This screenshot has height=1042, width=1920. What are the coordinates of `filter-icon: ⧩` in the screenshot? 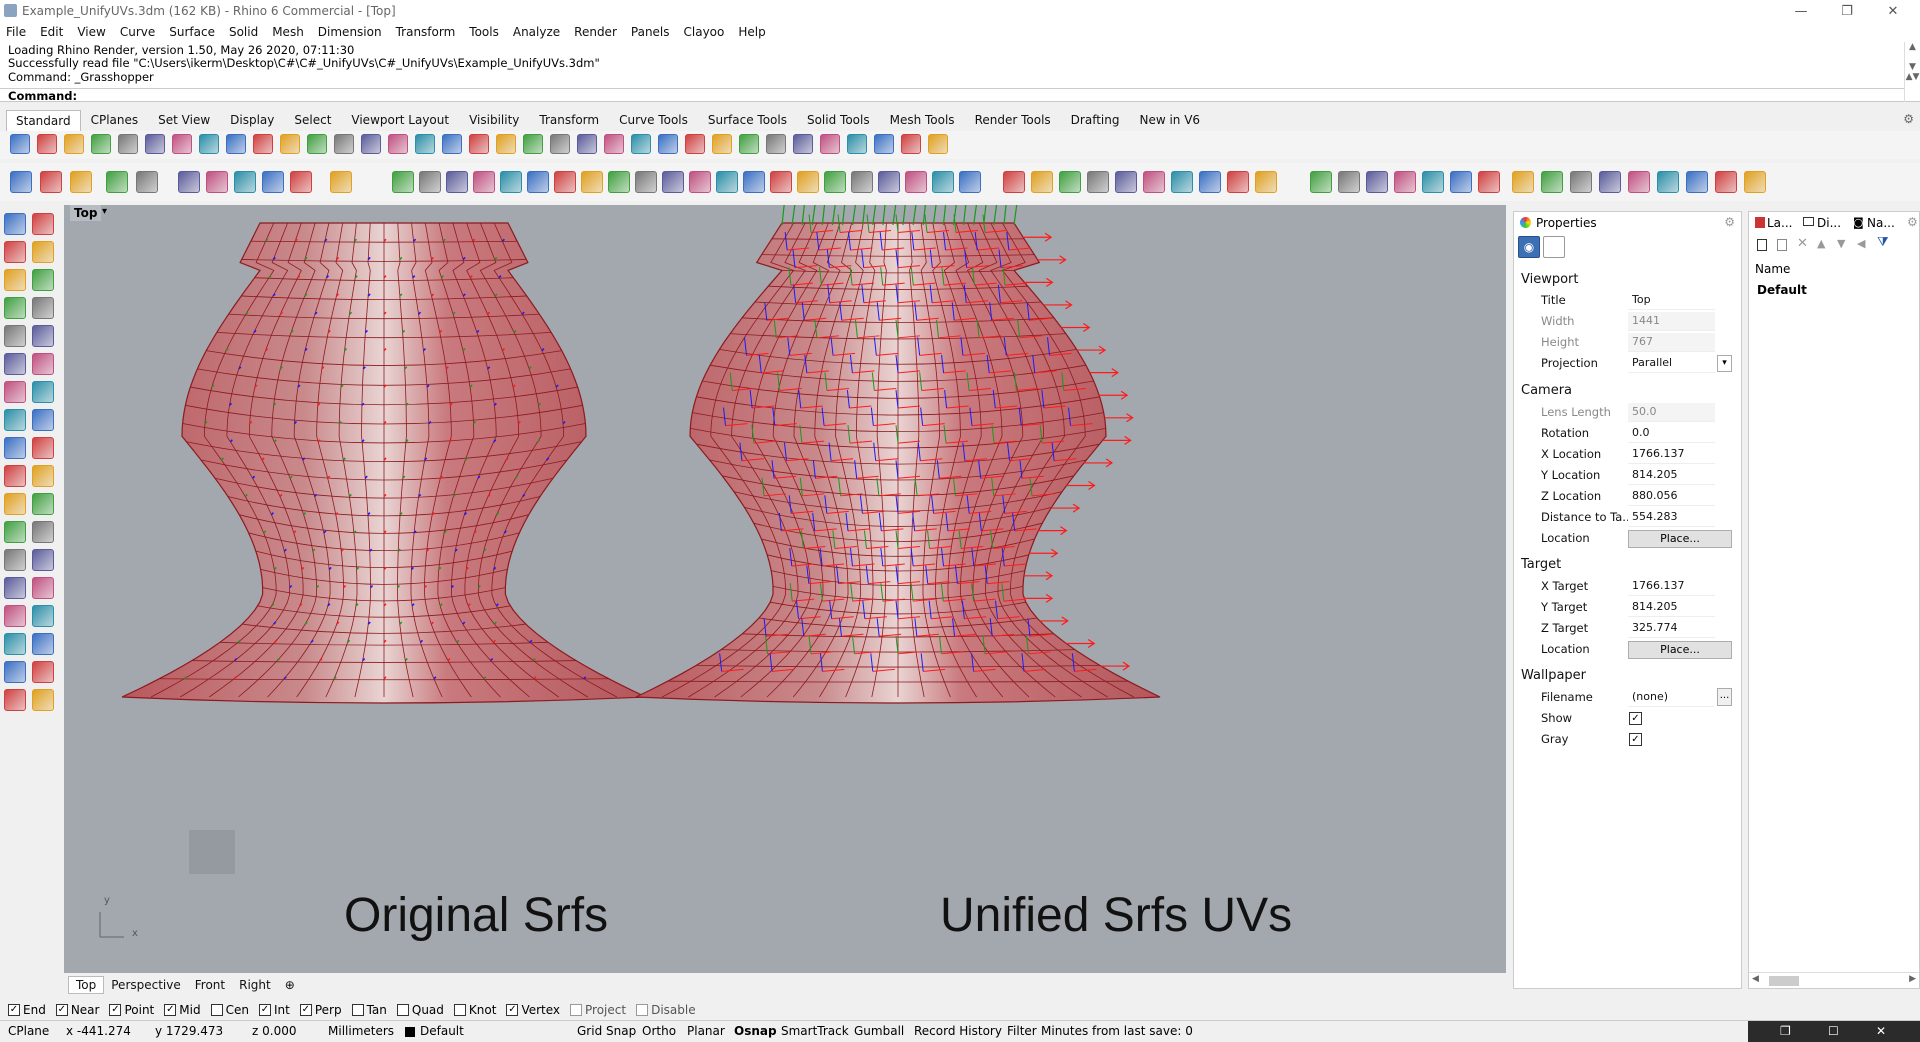 It's located at (1883, 242).